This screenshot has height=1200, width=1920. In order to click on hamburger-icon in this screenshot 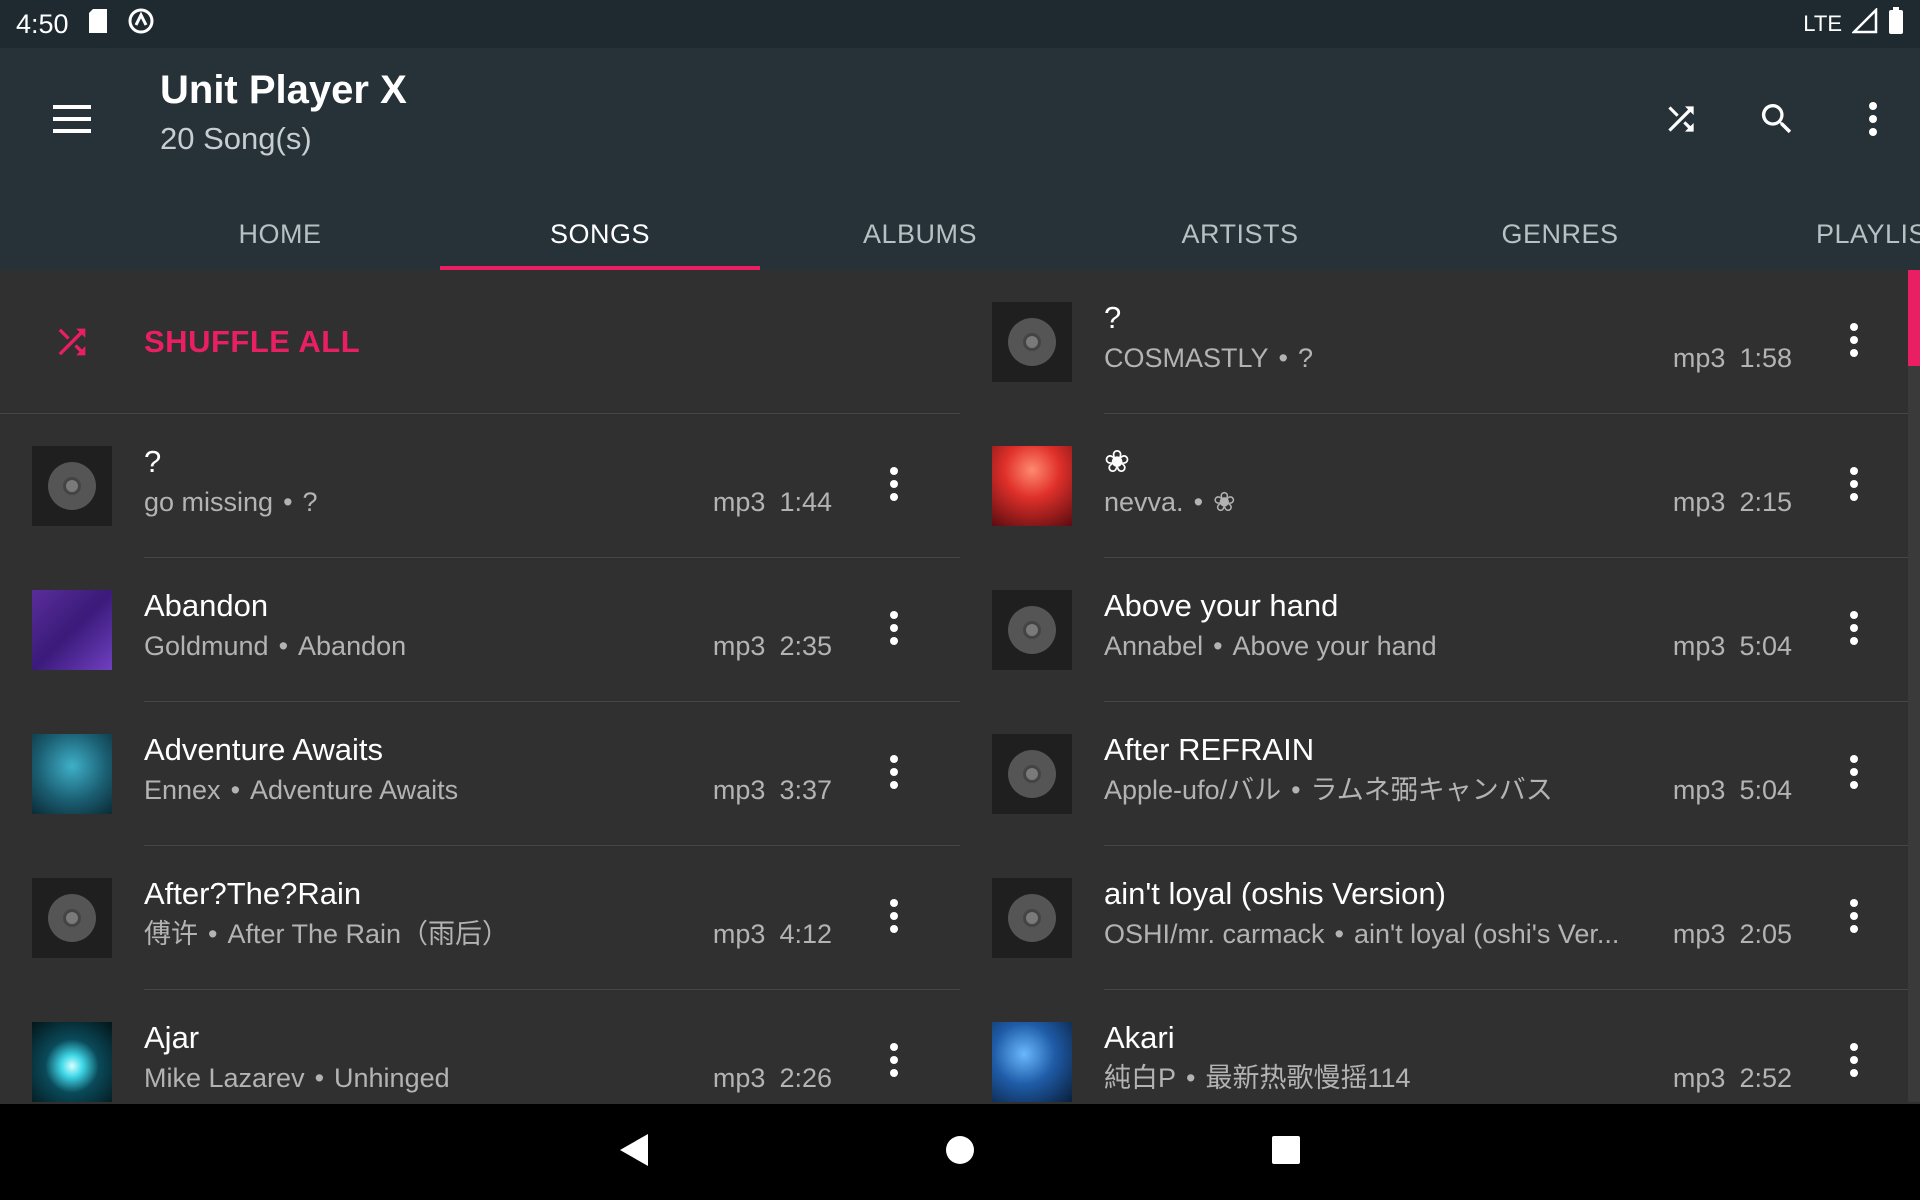, I will do `click(72, 121)`.